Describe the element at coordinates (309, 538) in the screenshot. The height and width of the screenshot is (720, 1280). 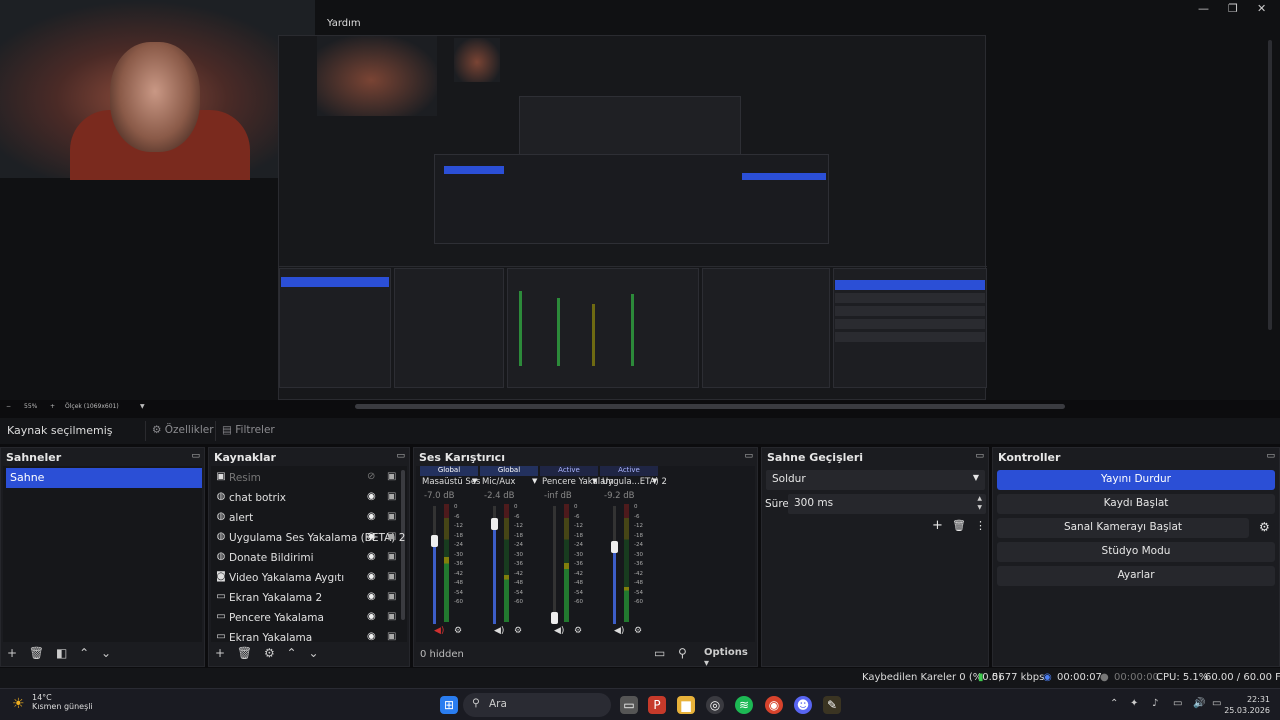
I see `source-item: ◍ Uygulama Ses Yakalama (BETA) 2 ◉ ▣` at that location.